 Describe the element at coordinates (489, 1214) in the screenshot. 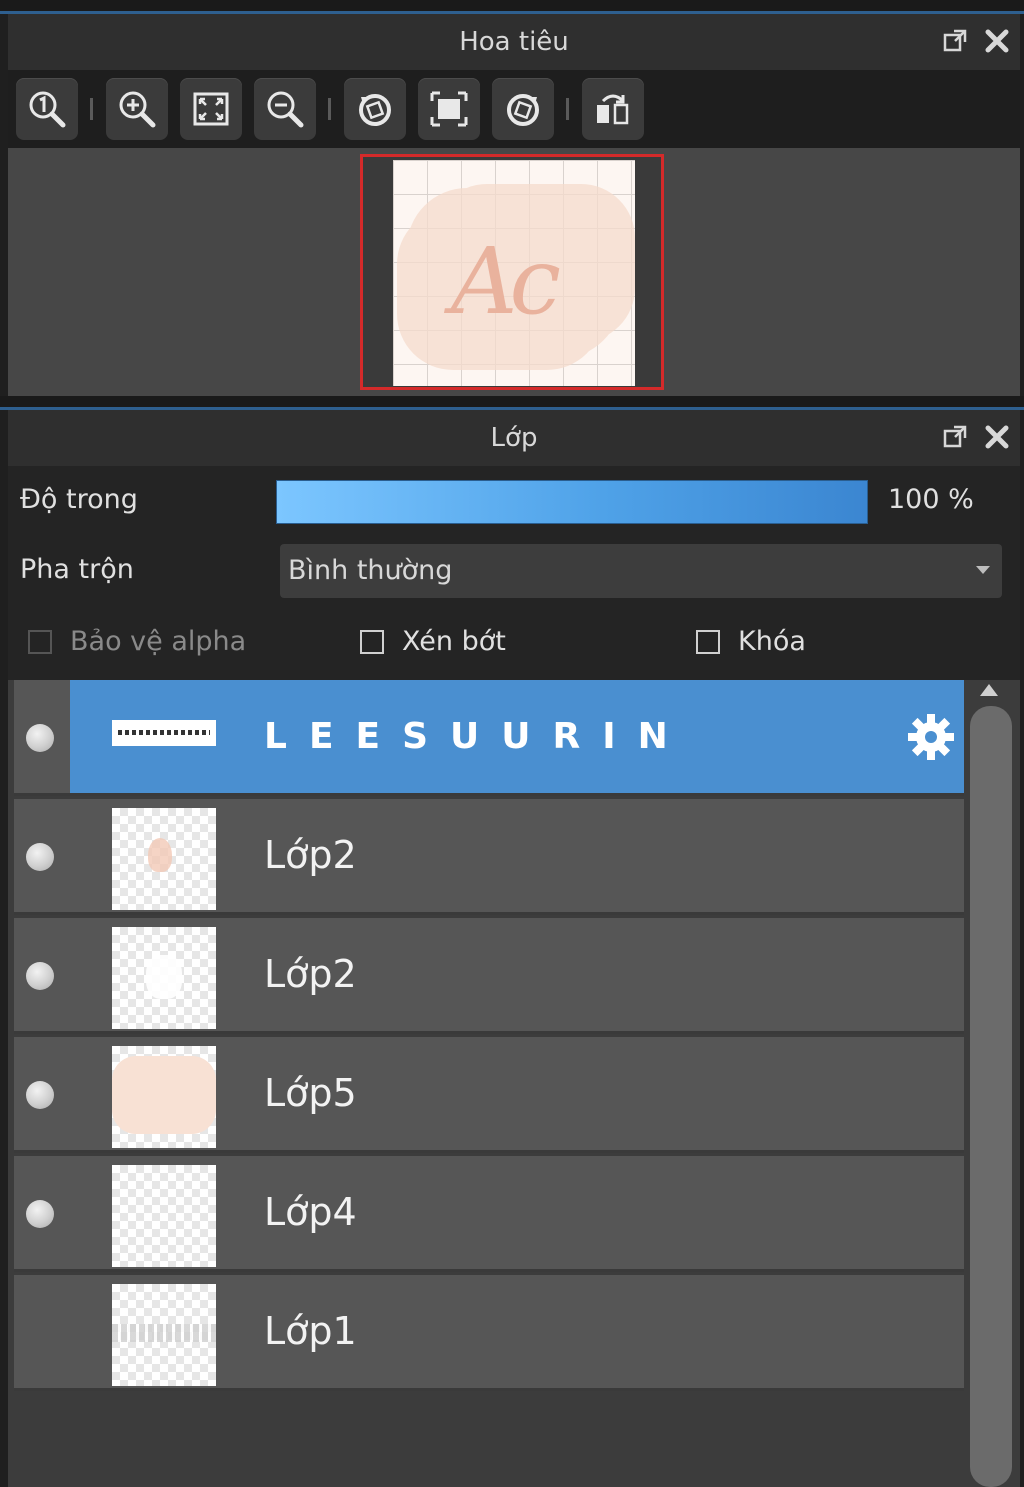

I see `layer-row: Lớp4` at that location.